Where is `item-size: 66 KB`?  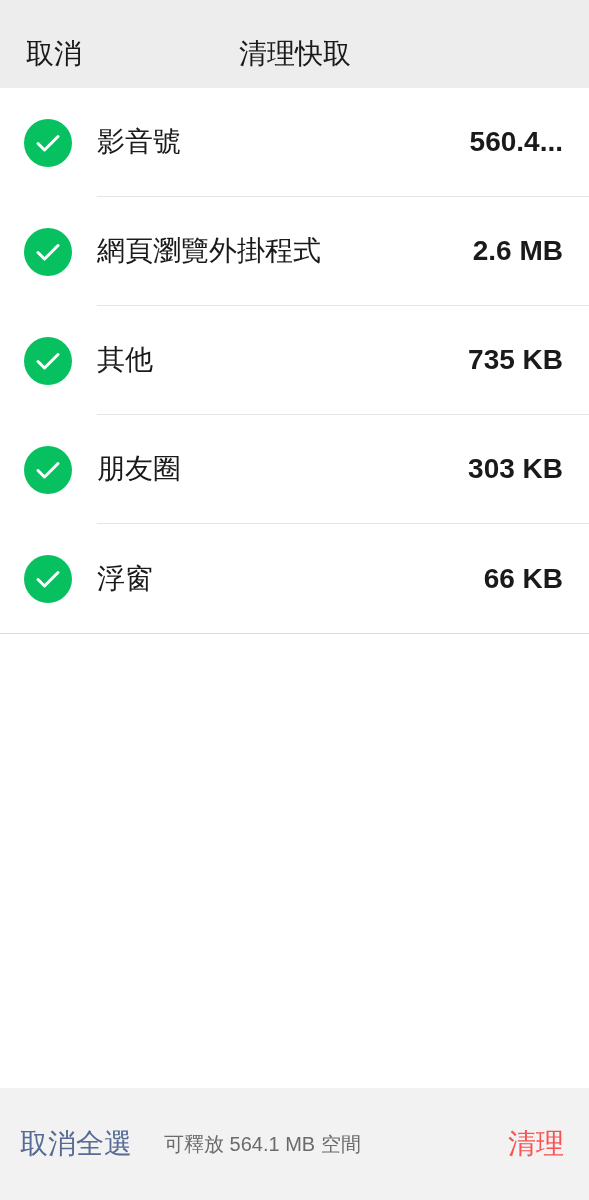 item-size: 66 KB is located at coordinates (523, 578).